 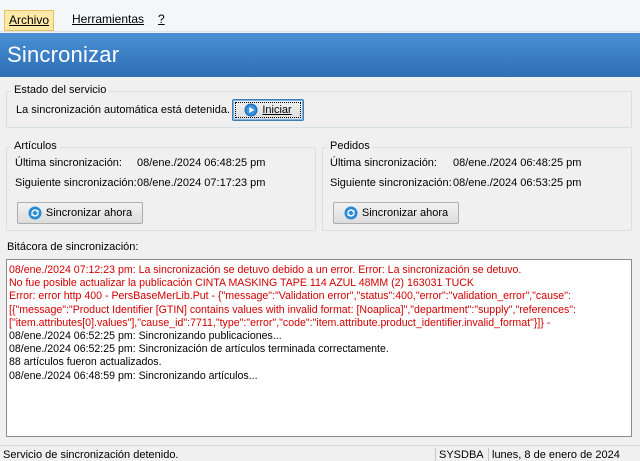 I want to click on orders-title: Pedidos, so click(x=350, y=146).